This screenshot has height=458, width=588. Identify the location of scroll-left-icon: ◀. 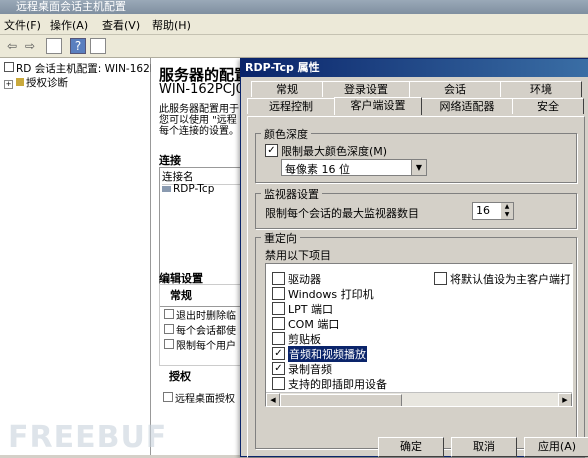
(273, 399).